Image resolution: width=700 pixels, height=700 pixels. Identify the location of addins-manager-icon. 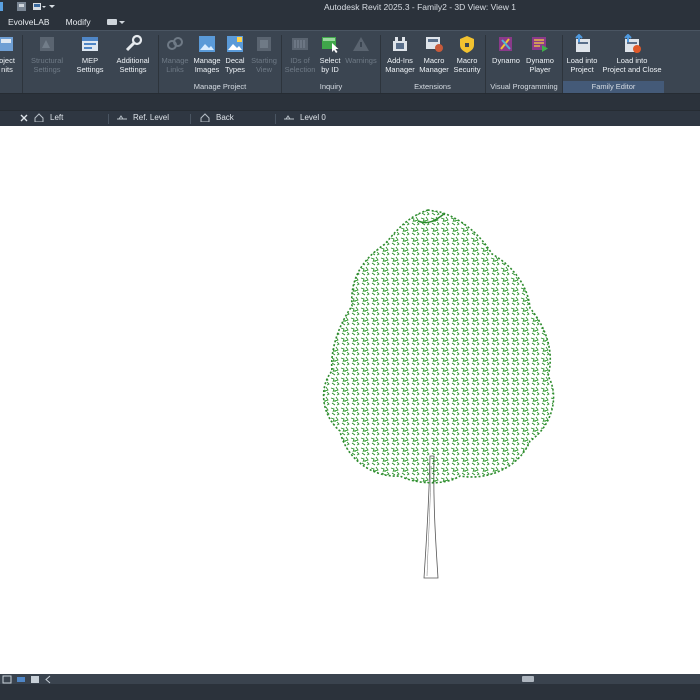
(400, 44).